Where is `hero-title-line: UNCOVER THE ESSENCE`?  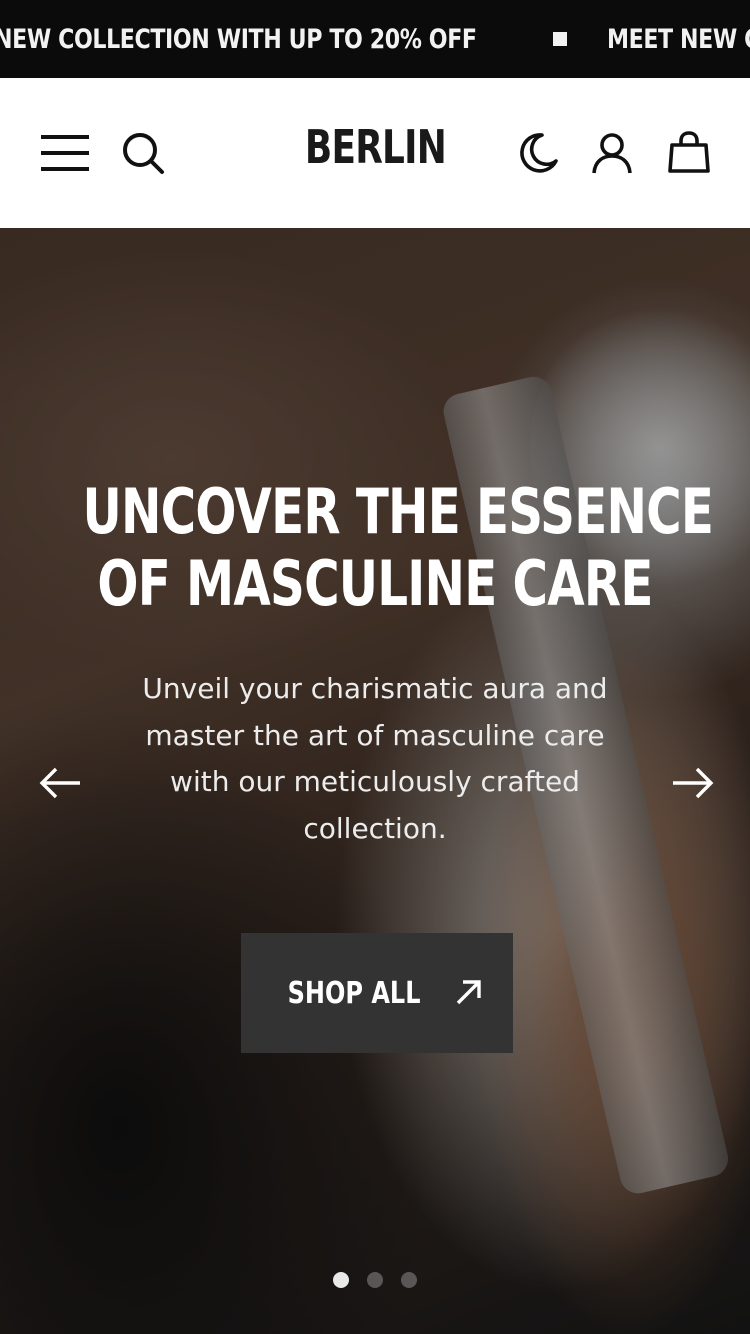 hero-title-line: UNCOVER THE ESSENCE is located at coordinates (398, 511).